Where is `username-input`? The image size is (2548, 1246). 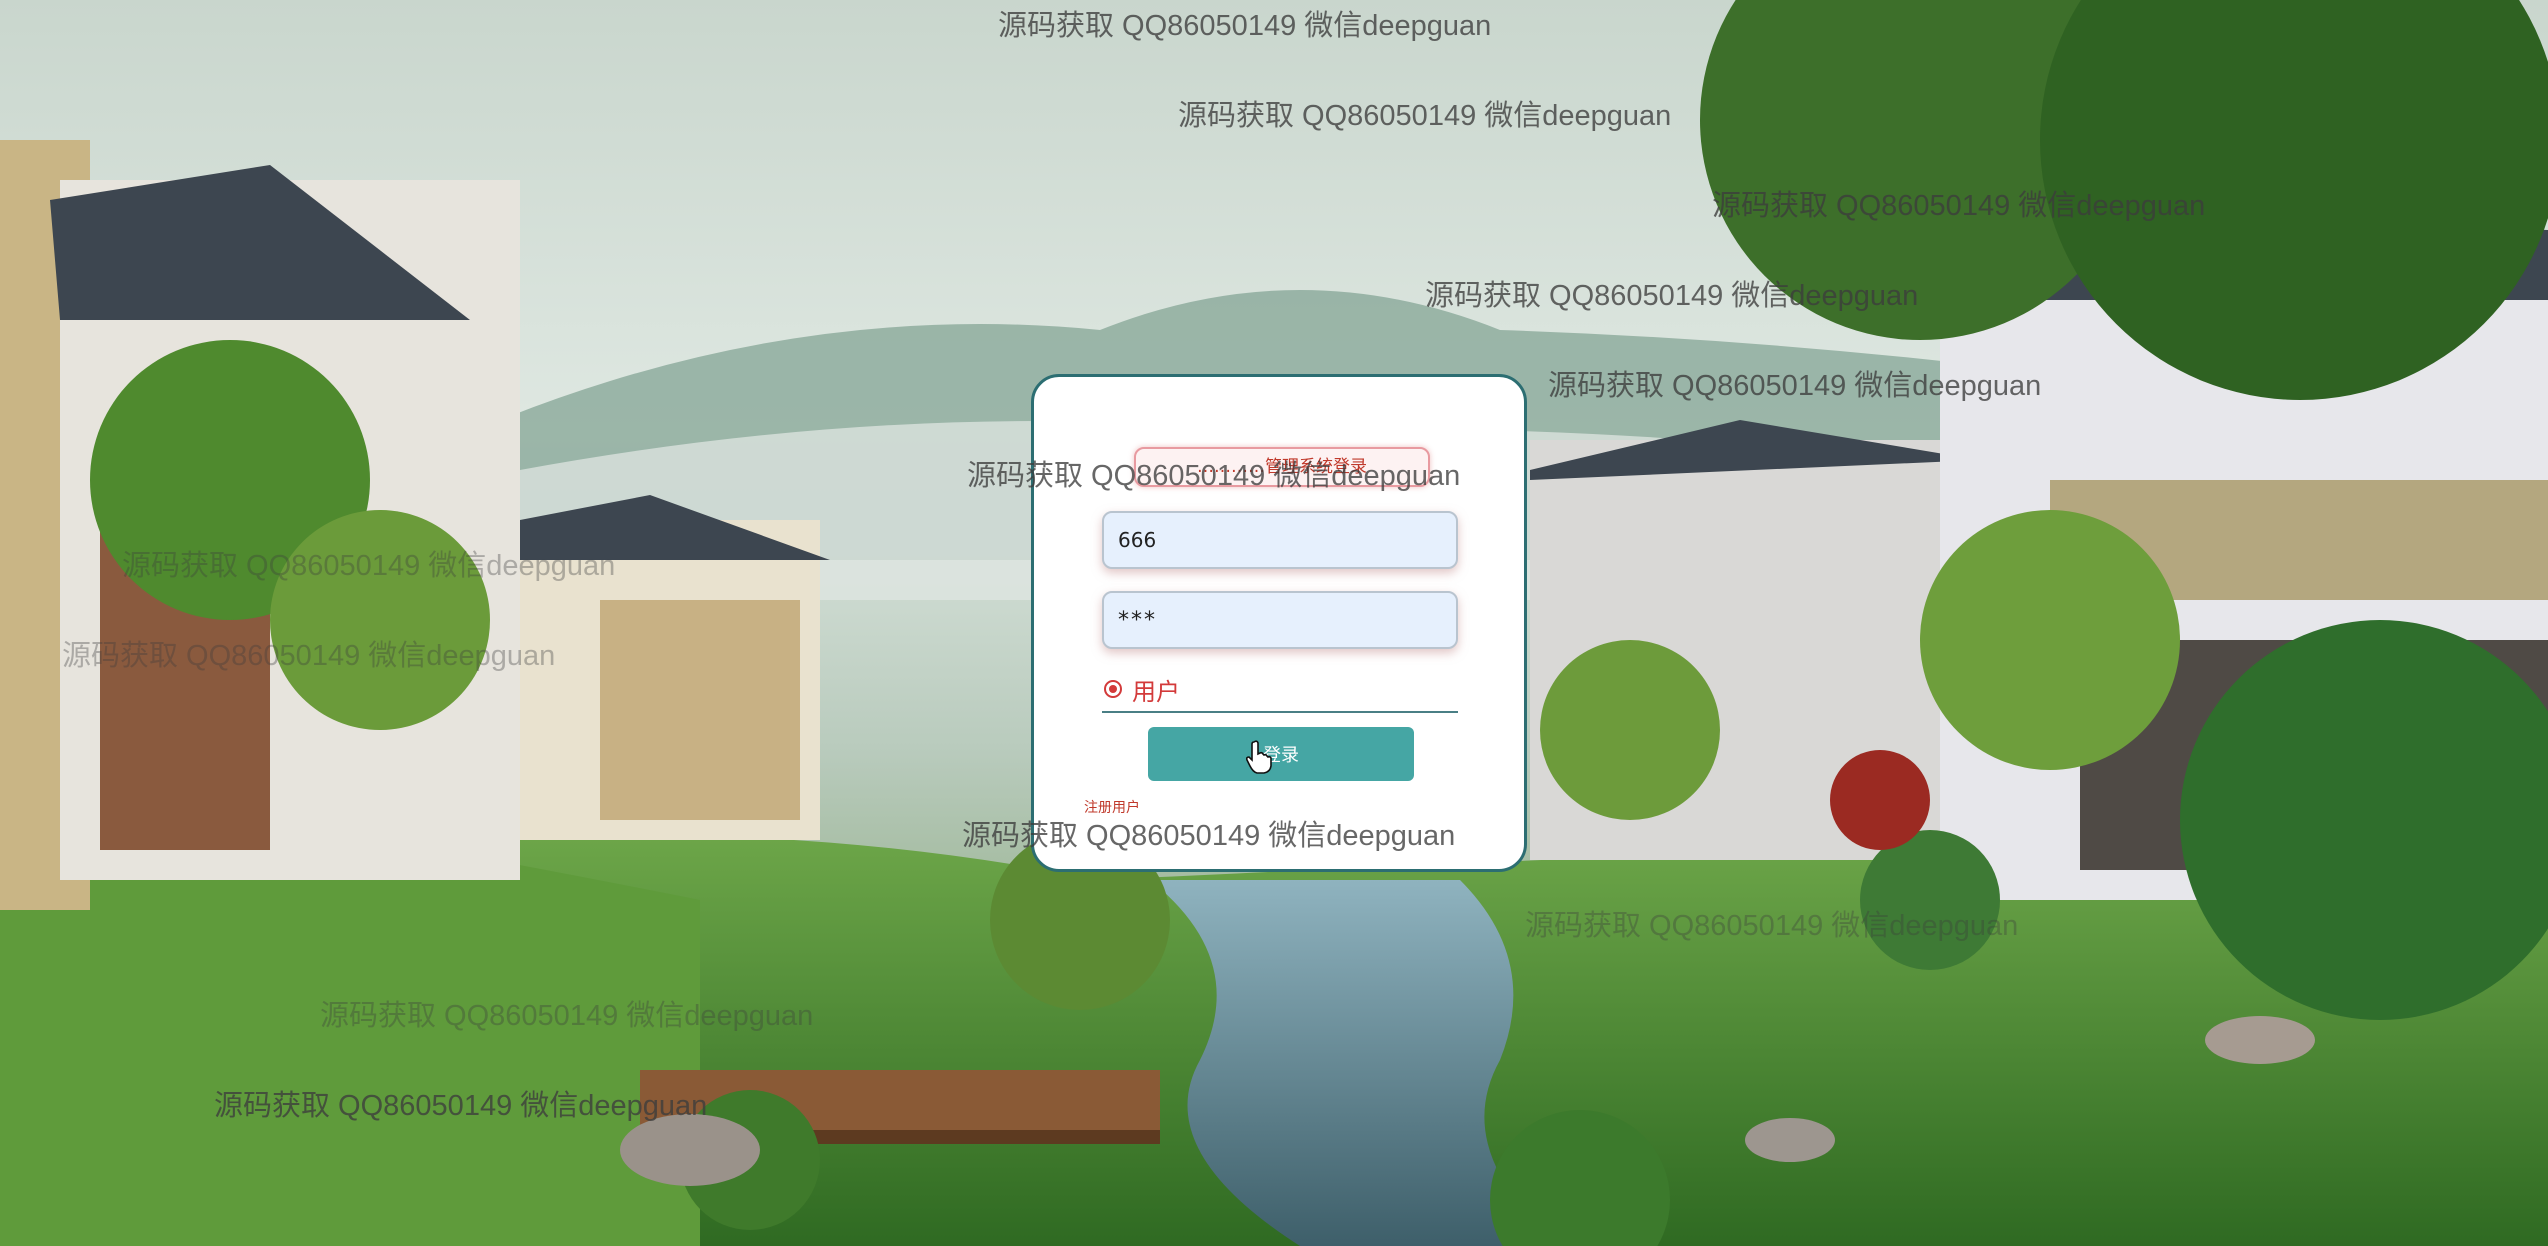
username-input is located at coordinates (1280, 540).